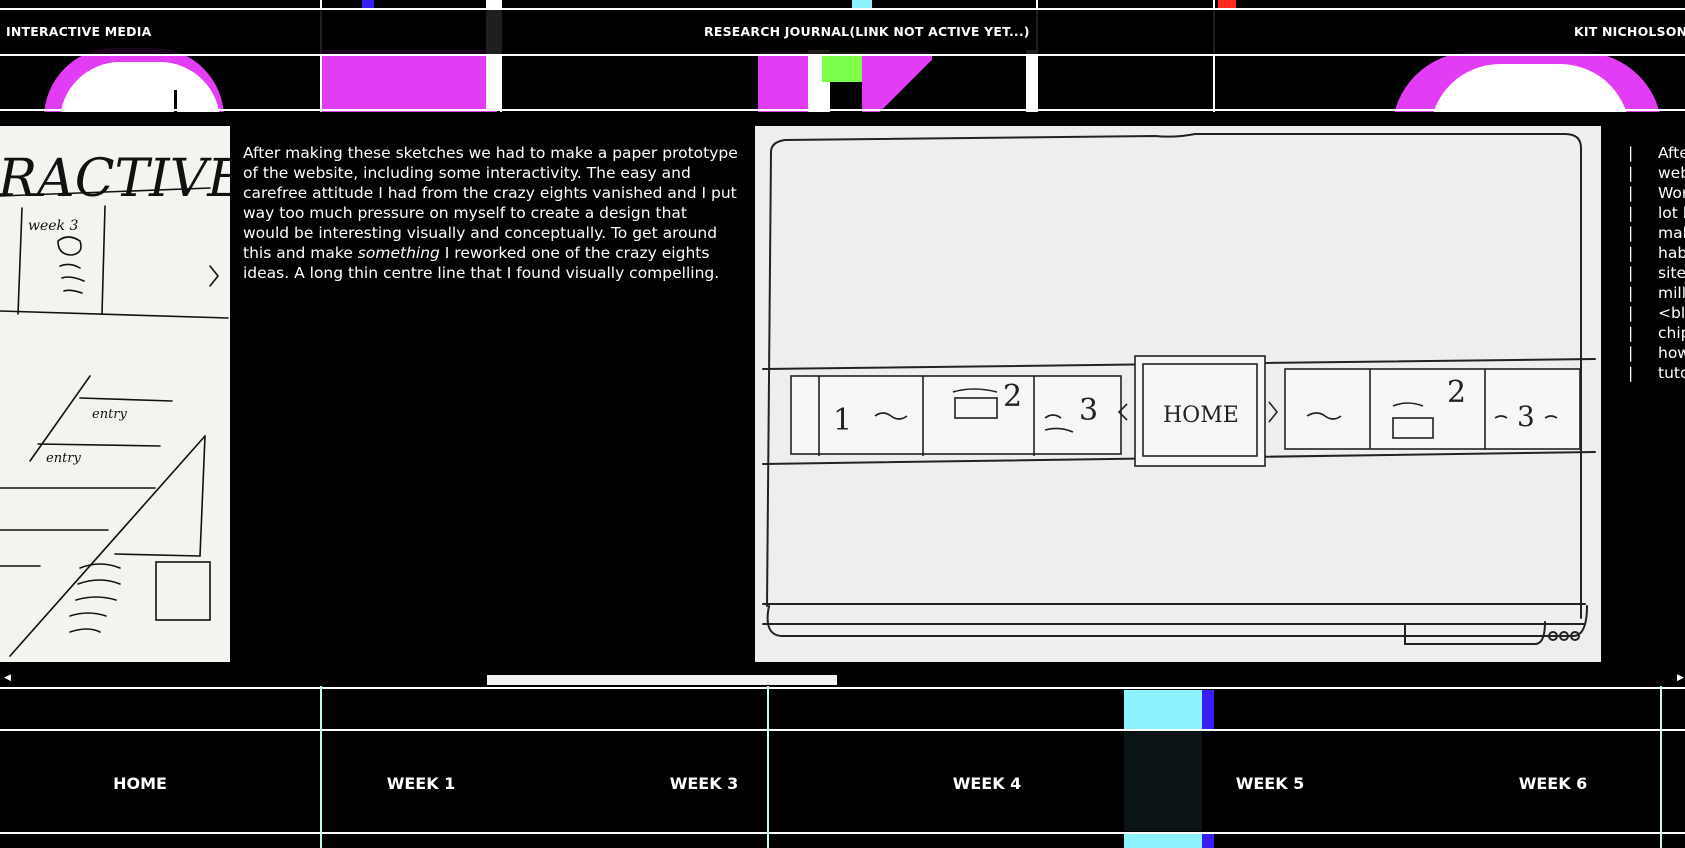 The image size is (1685, 848). I want to click on glitch-cyan-block, so click(1163, 709).